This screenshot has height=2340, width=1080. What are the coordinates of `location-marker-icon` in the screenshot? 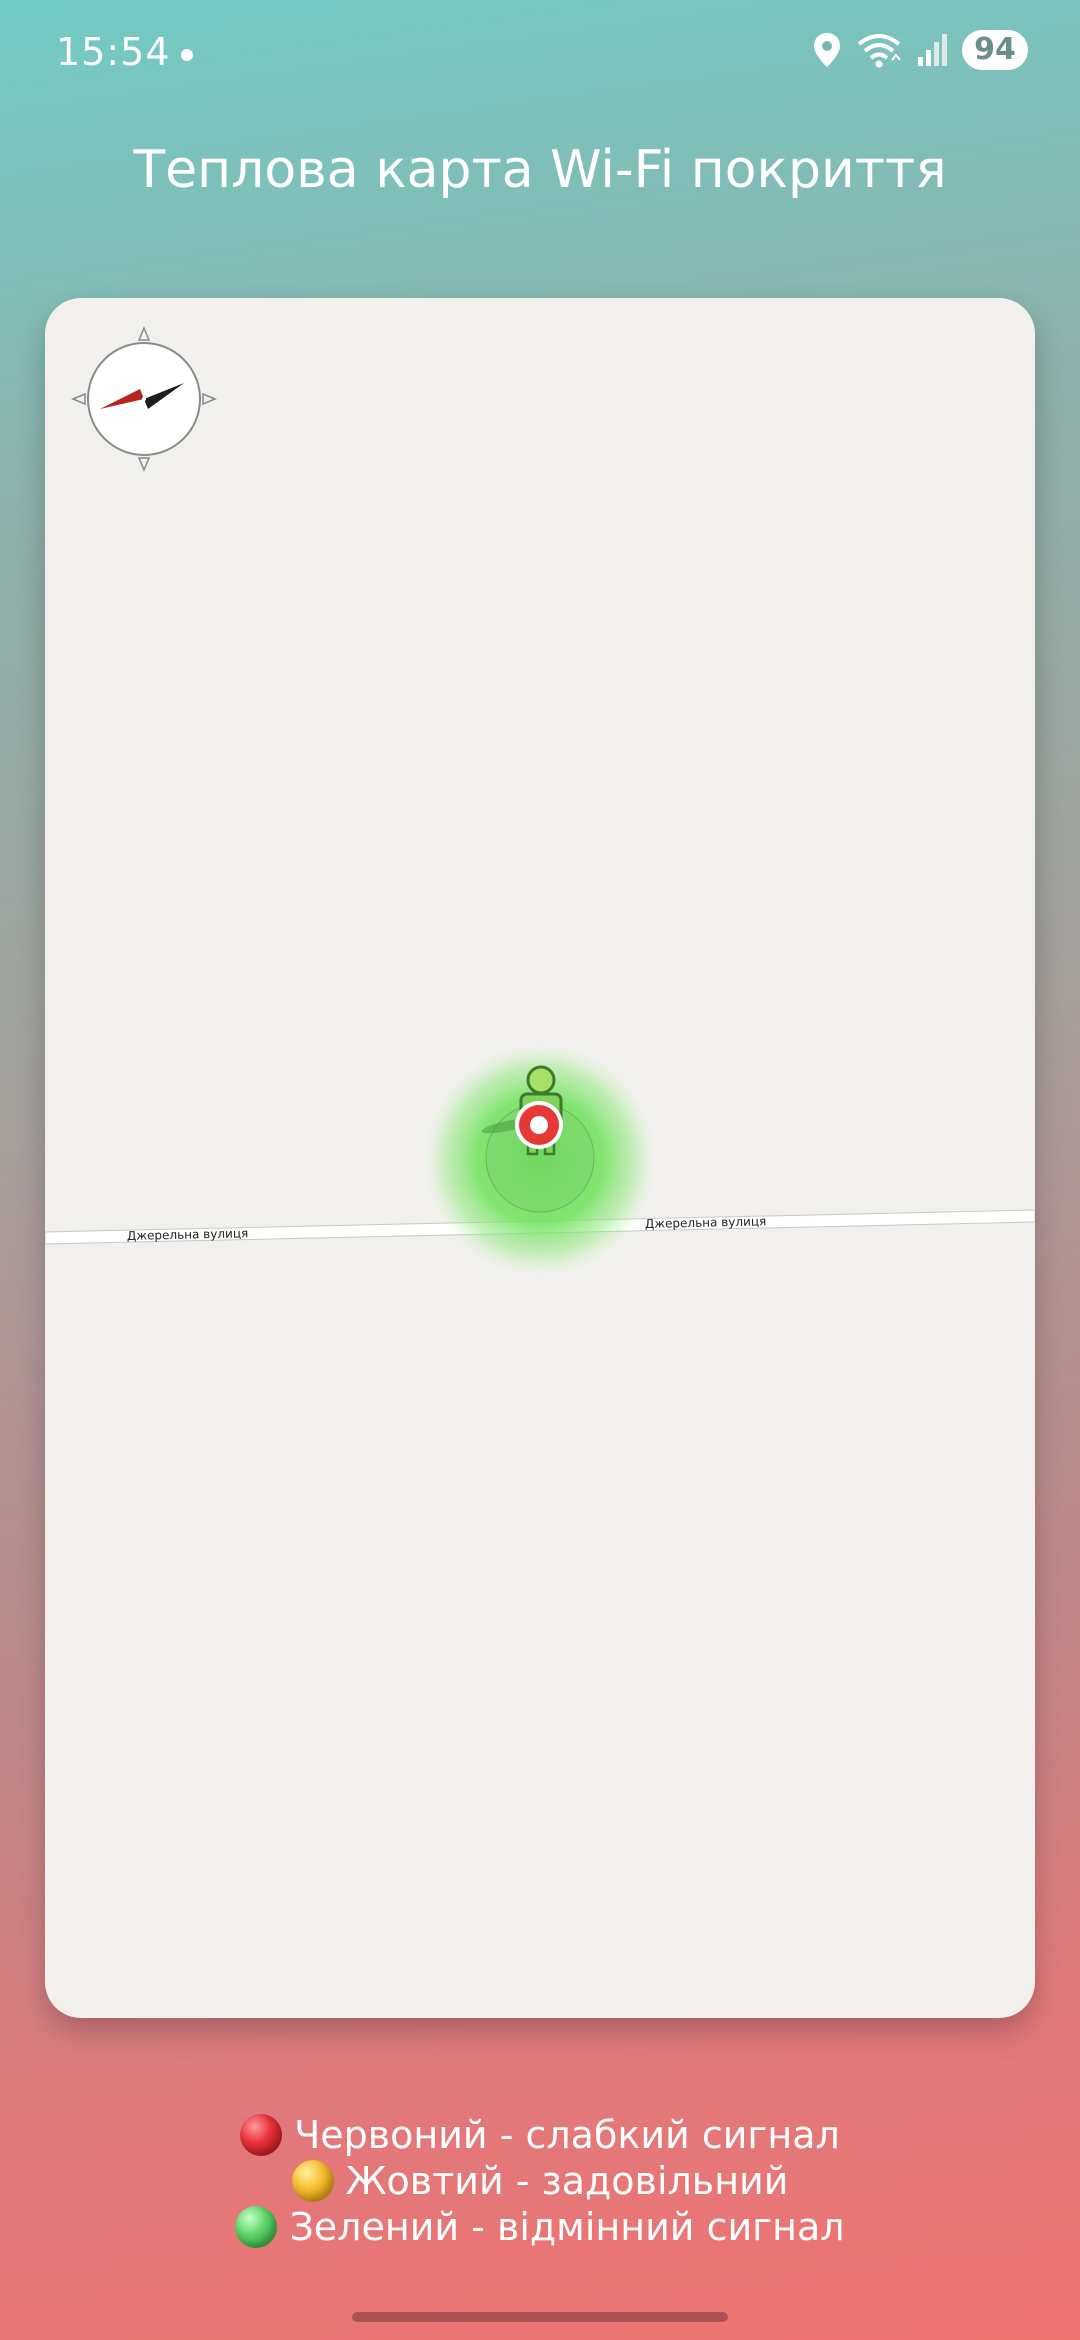 It's located at (539, 1125).